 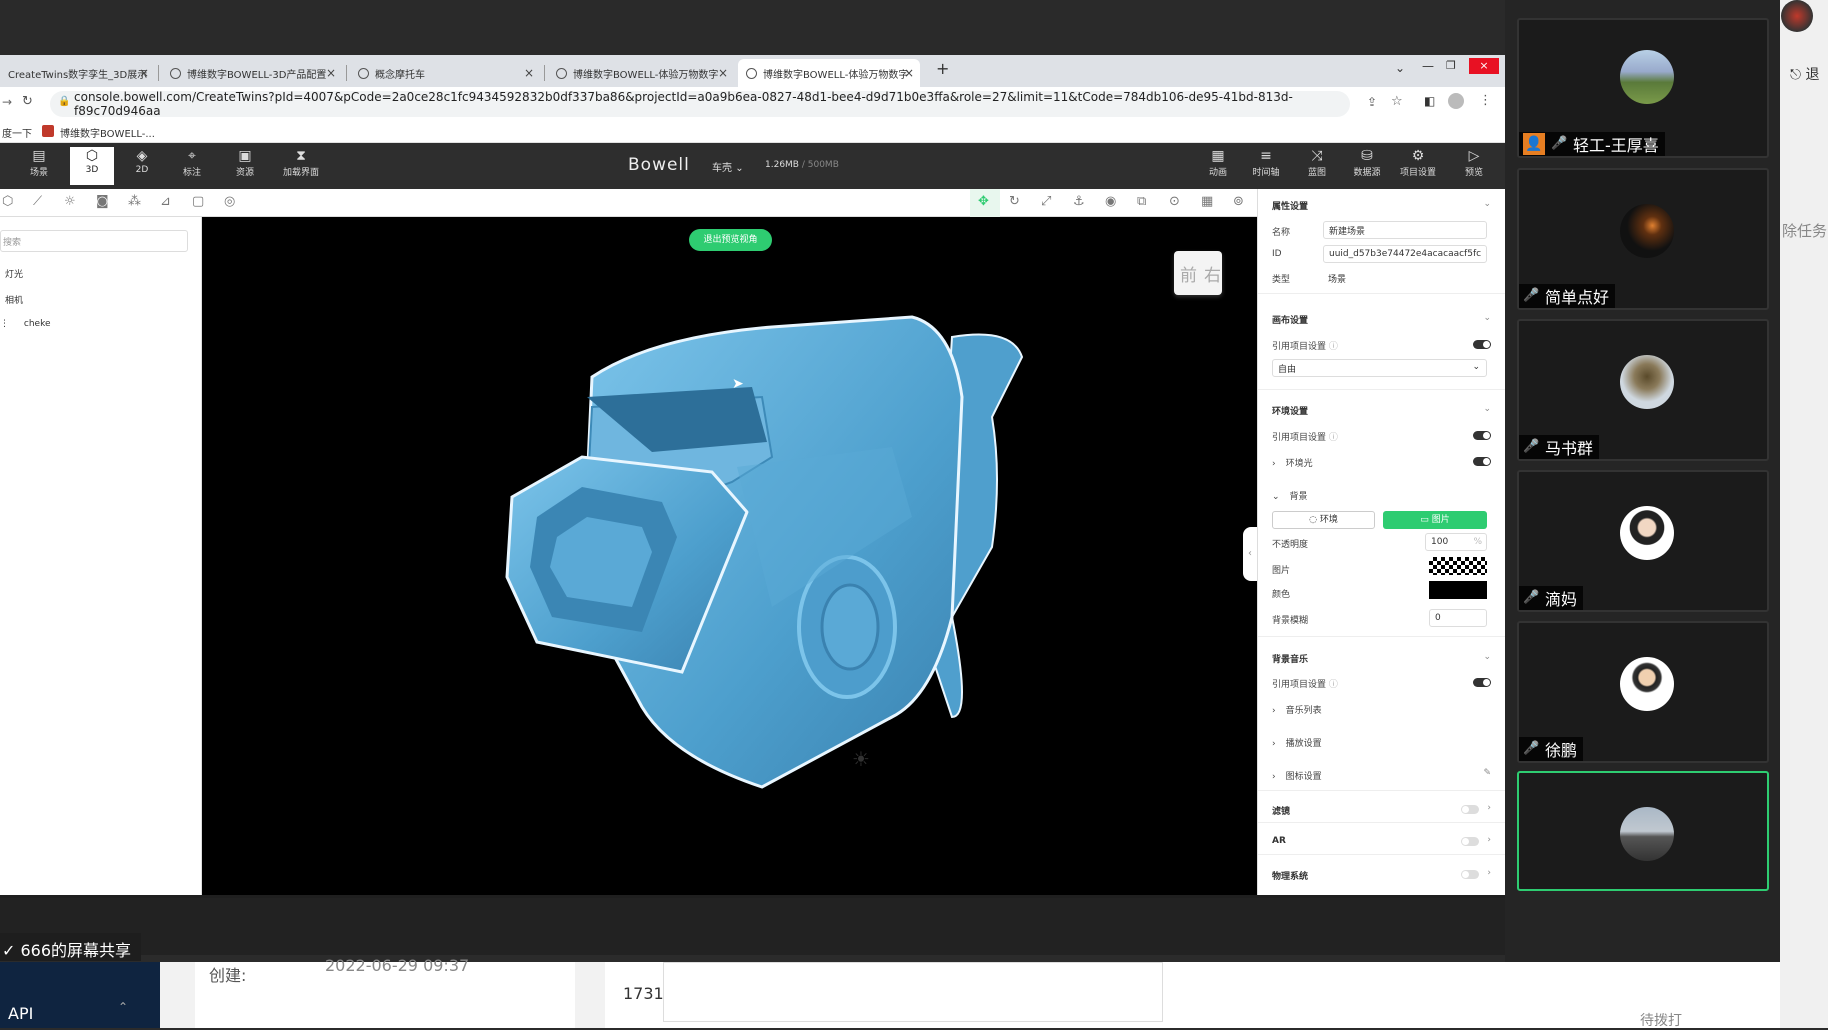 I want to click on toolbar-annotate-button: ⌖ 标注, so click(x=192, y=166).